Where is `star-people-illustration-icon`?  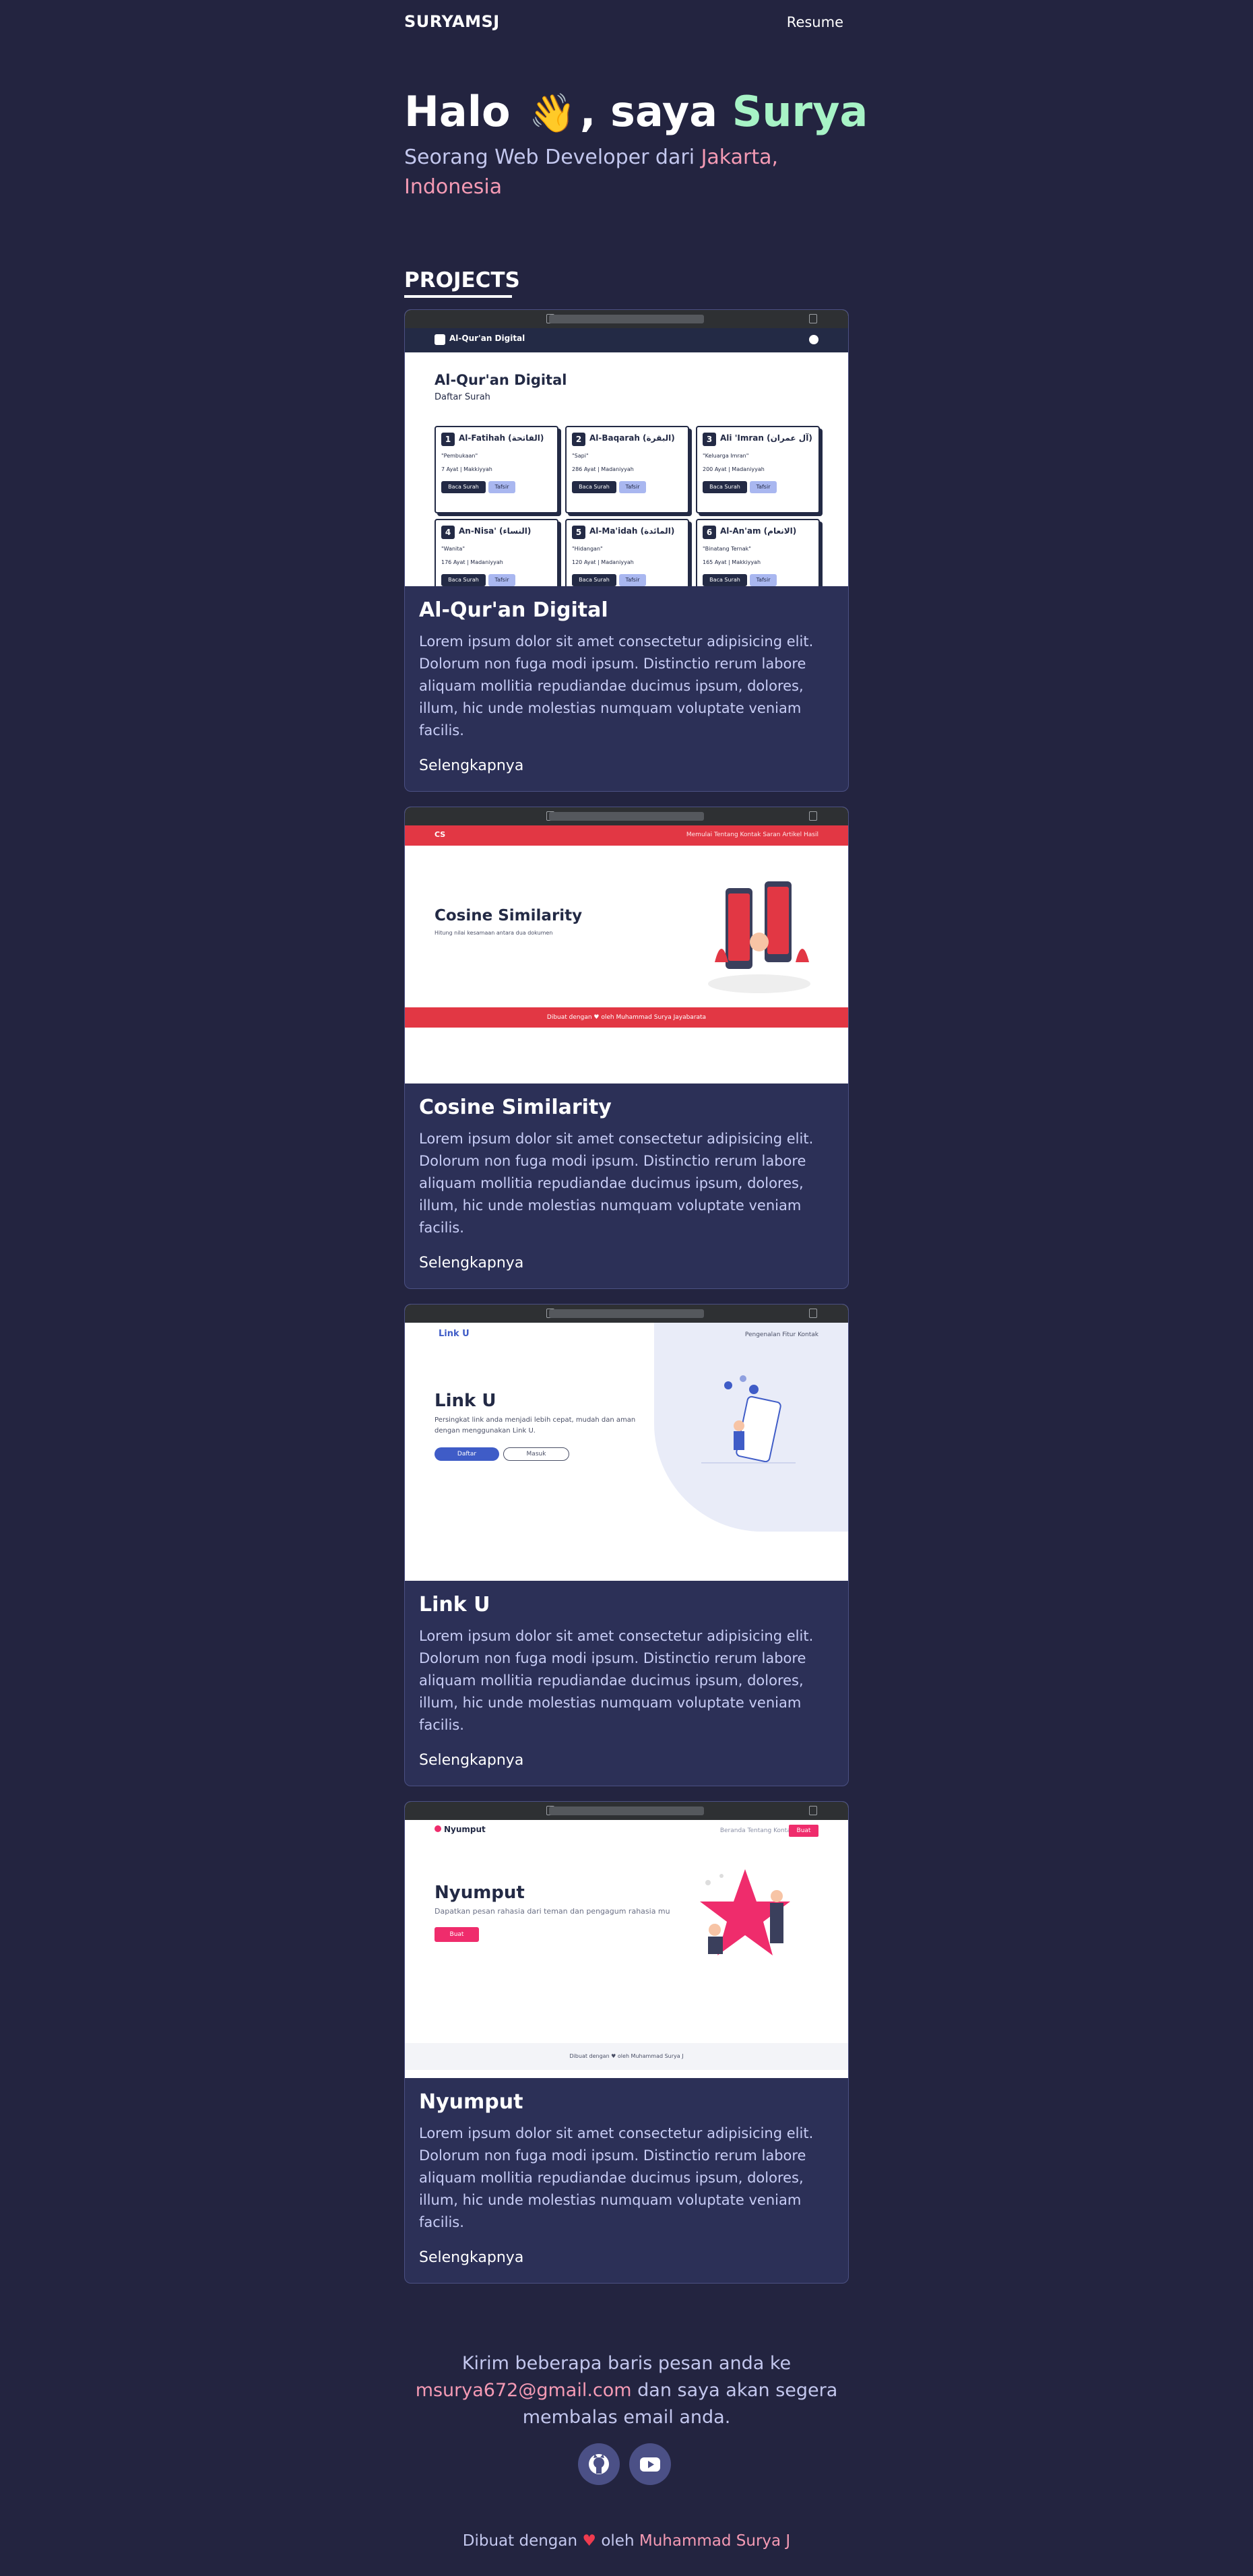 star-people-illustration-icon is located at coordinates (745, 1912).